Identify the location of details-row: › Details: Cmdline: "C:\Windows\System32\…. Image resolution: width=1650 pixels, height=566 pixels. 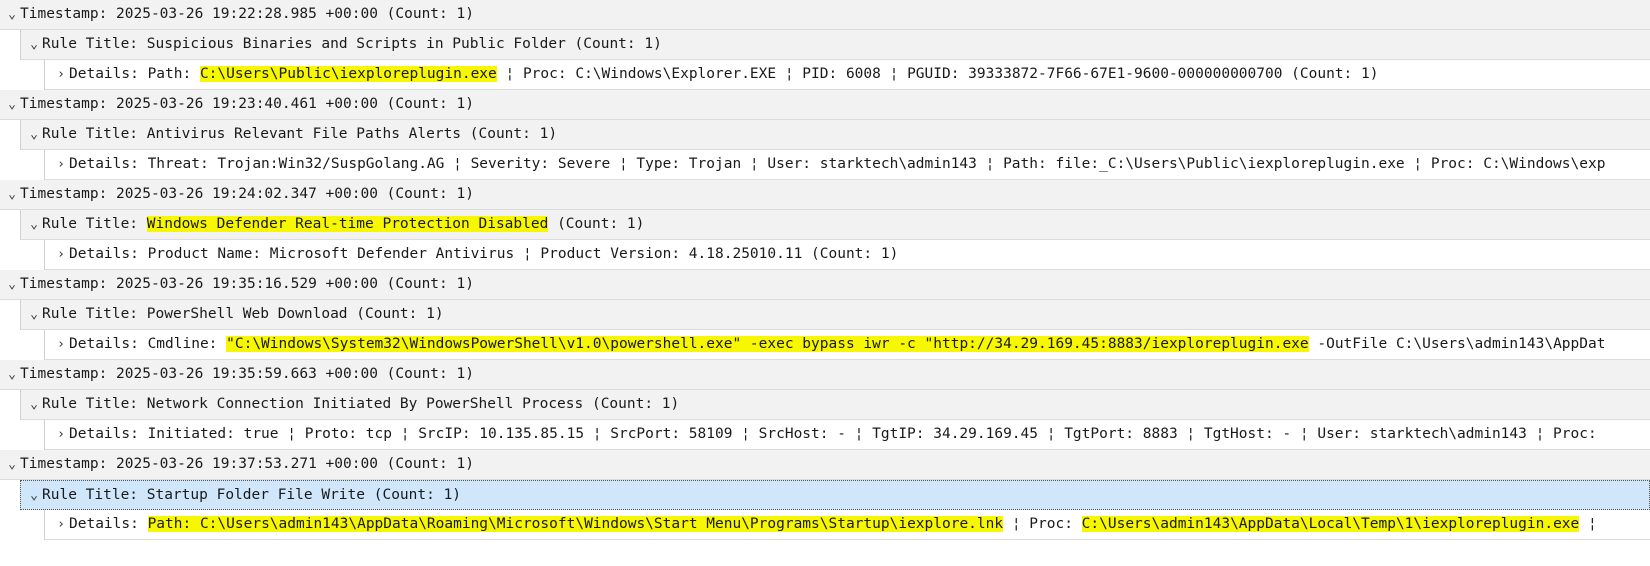
(847, 345).